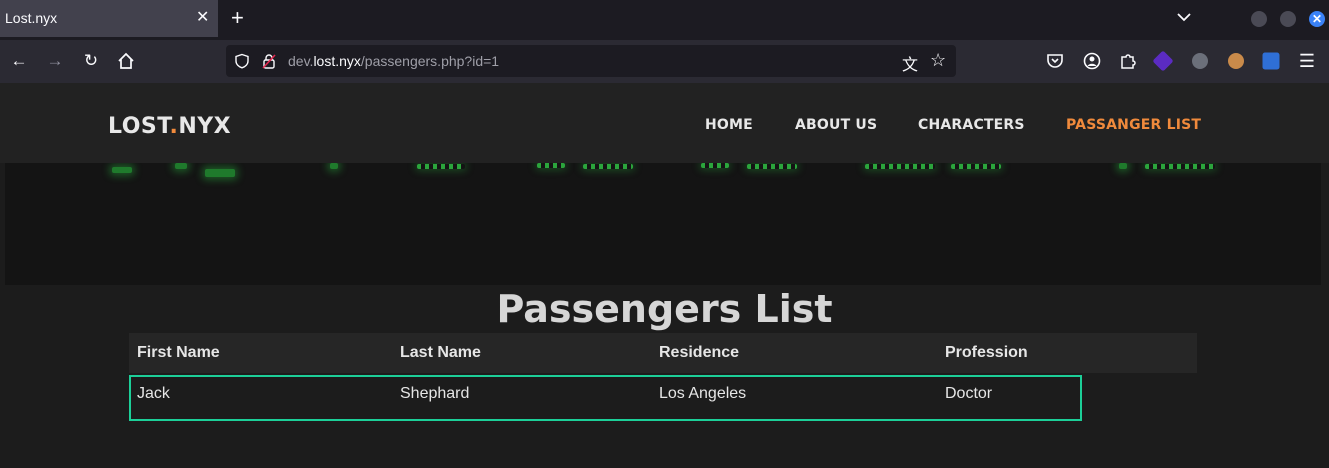  What do you see at coordinates (729, 125) in the screenshot?
I see `nav-link-home: HOME` at bounding box center [729, 125].